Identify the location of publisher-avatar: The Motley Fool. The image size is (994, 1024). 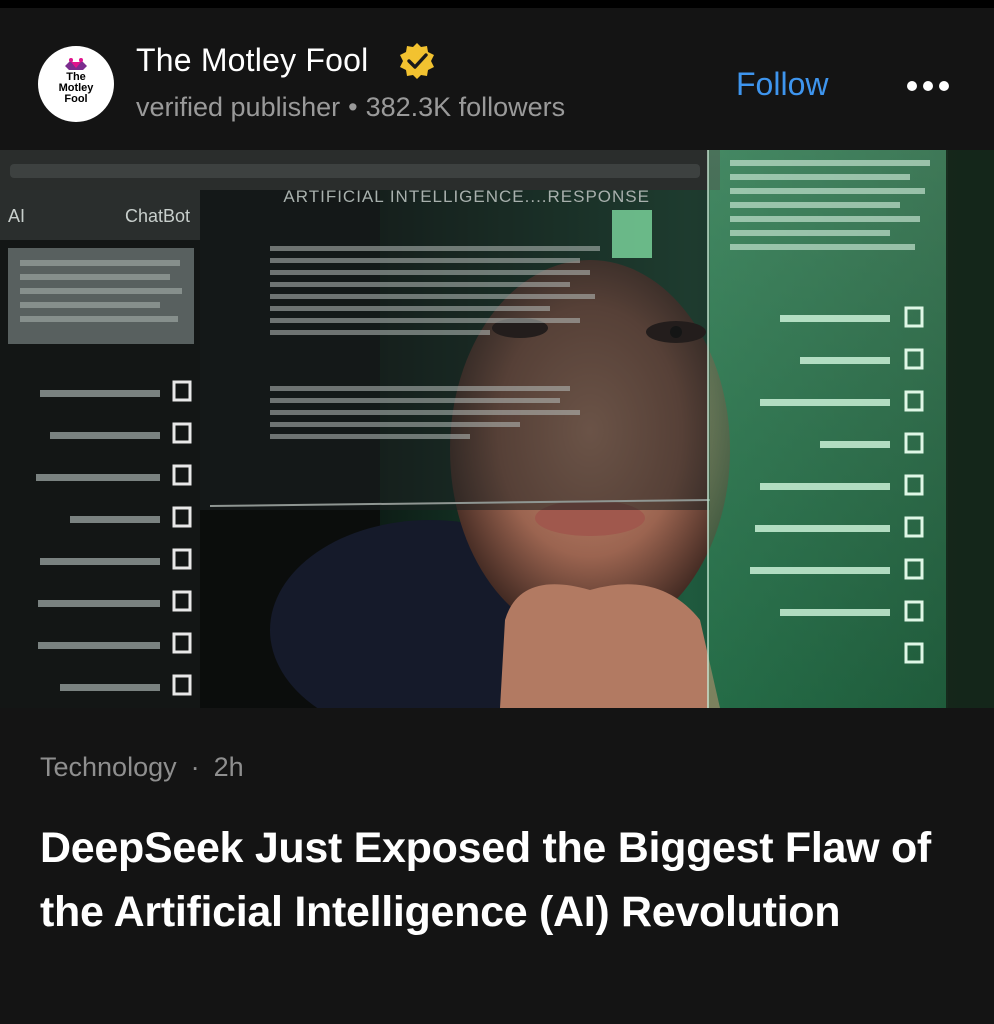
(76, 84).